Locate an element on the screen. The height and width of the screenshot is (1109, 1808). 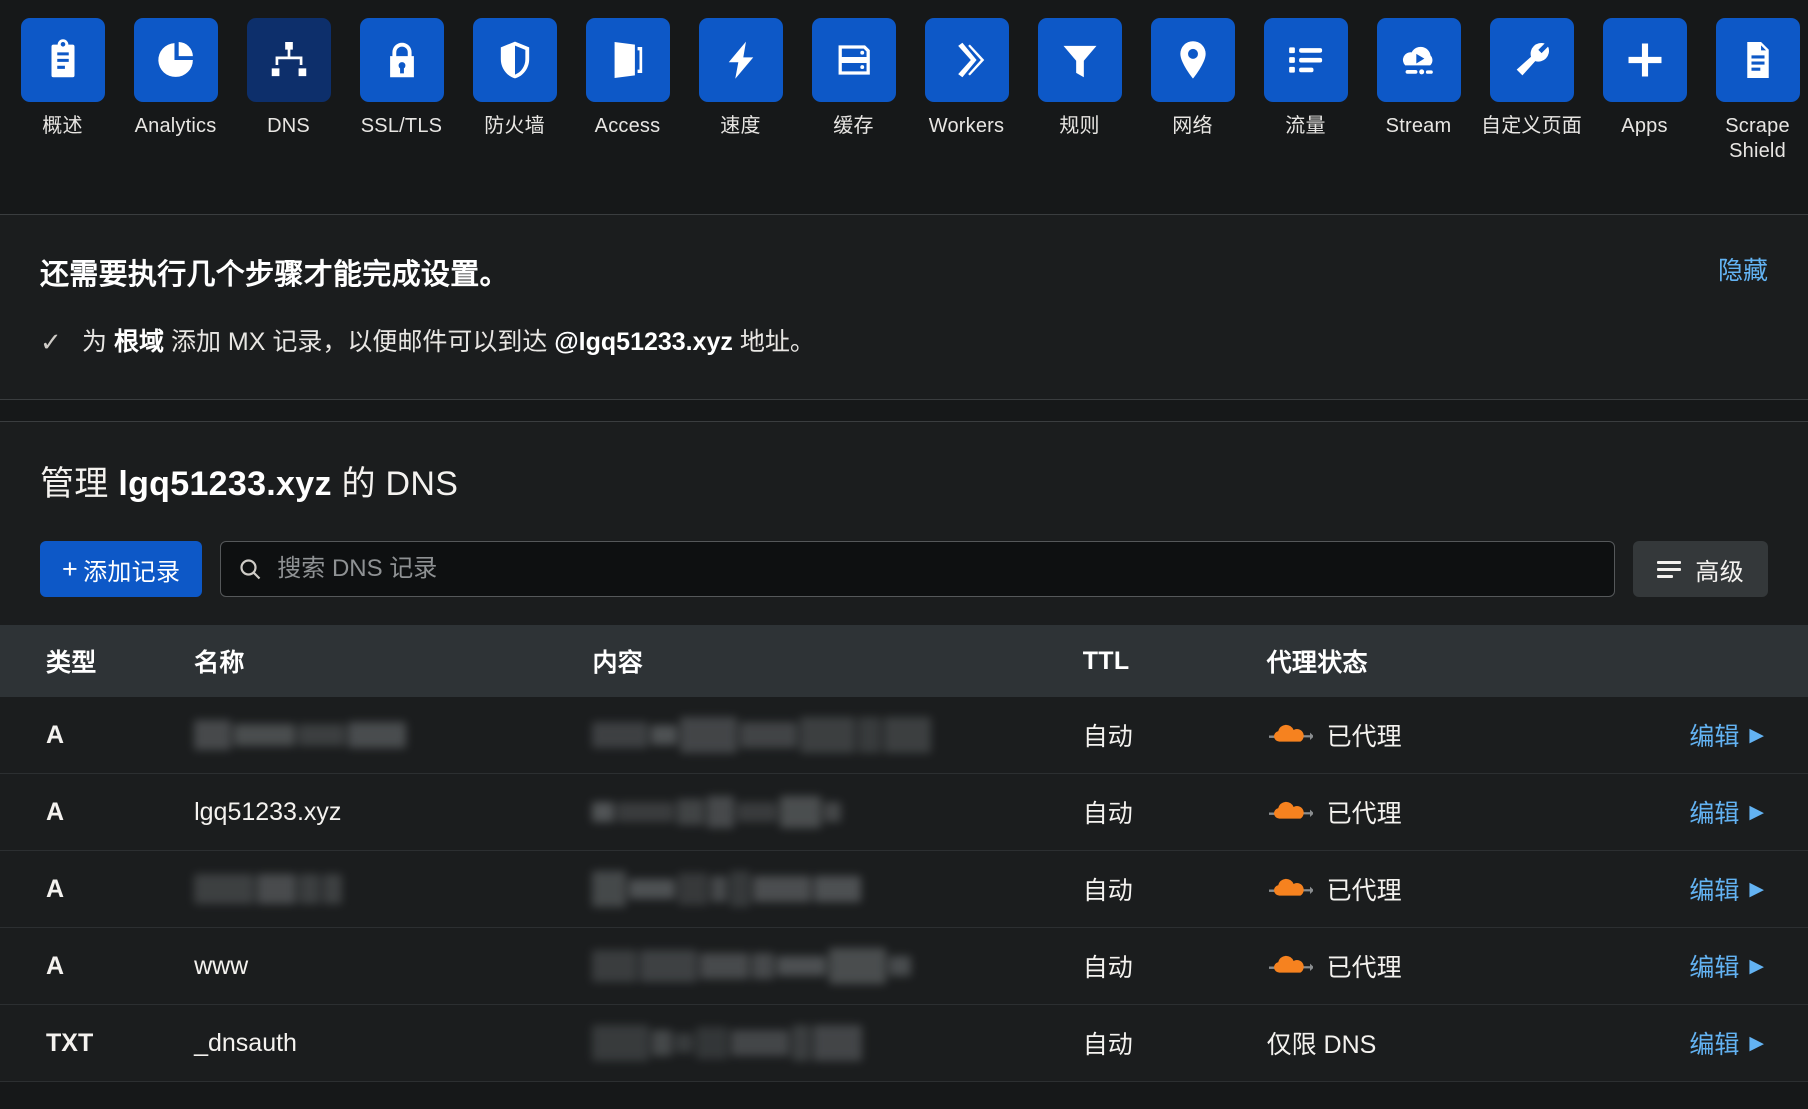
record-name-cell: lgq51233.xyz is located at coordinates (393, 812).